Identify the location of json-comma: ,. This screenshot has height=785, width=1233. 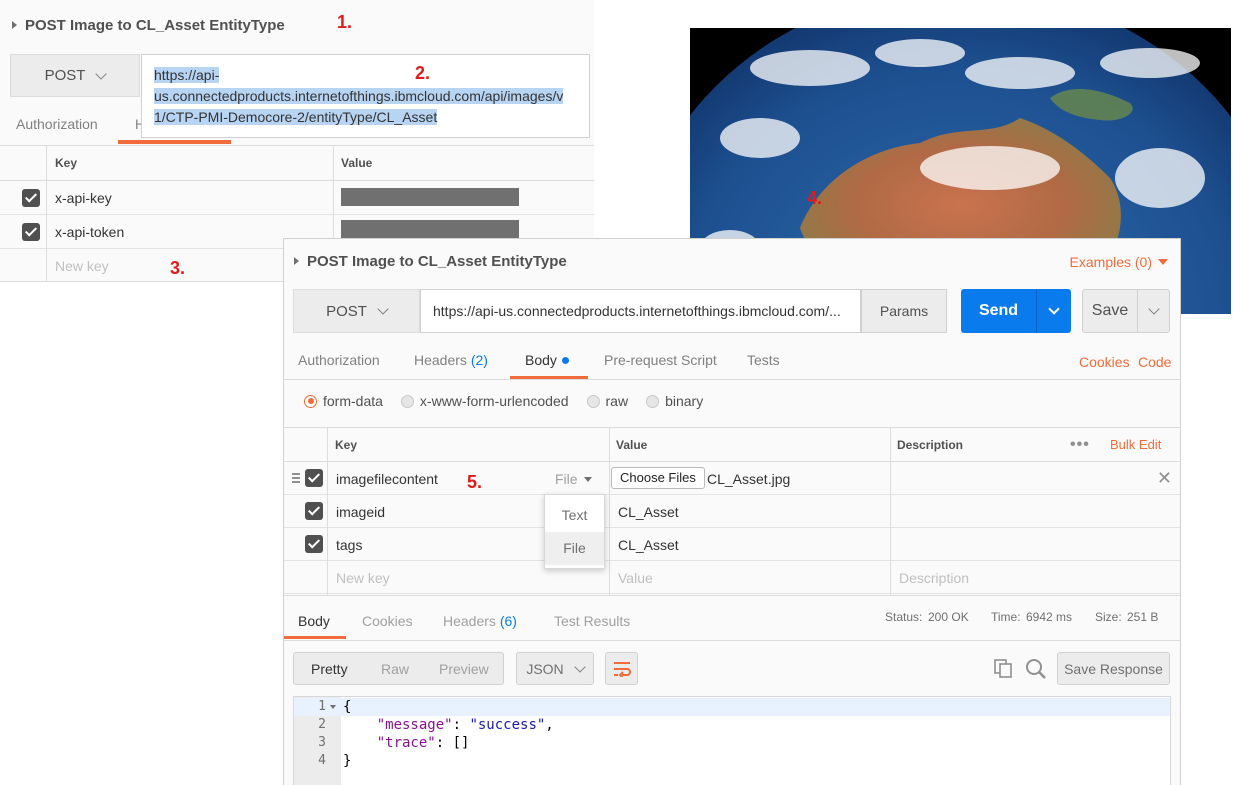
(549, 725).